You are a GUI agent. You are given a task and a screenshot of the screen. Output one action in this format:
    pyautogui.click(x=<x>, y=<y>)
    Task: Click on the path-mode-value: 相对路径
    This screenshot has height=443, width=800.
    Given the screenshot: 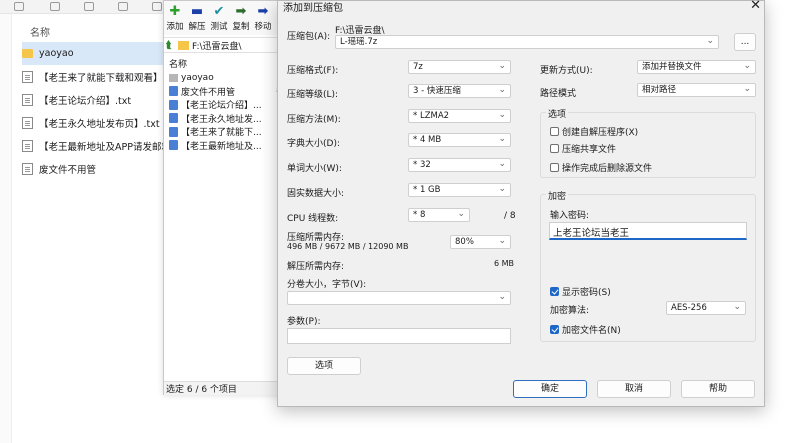 What is the action you would take?
    pyautogui.click(x=659, y=90)
    